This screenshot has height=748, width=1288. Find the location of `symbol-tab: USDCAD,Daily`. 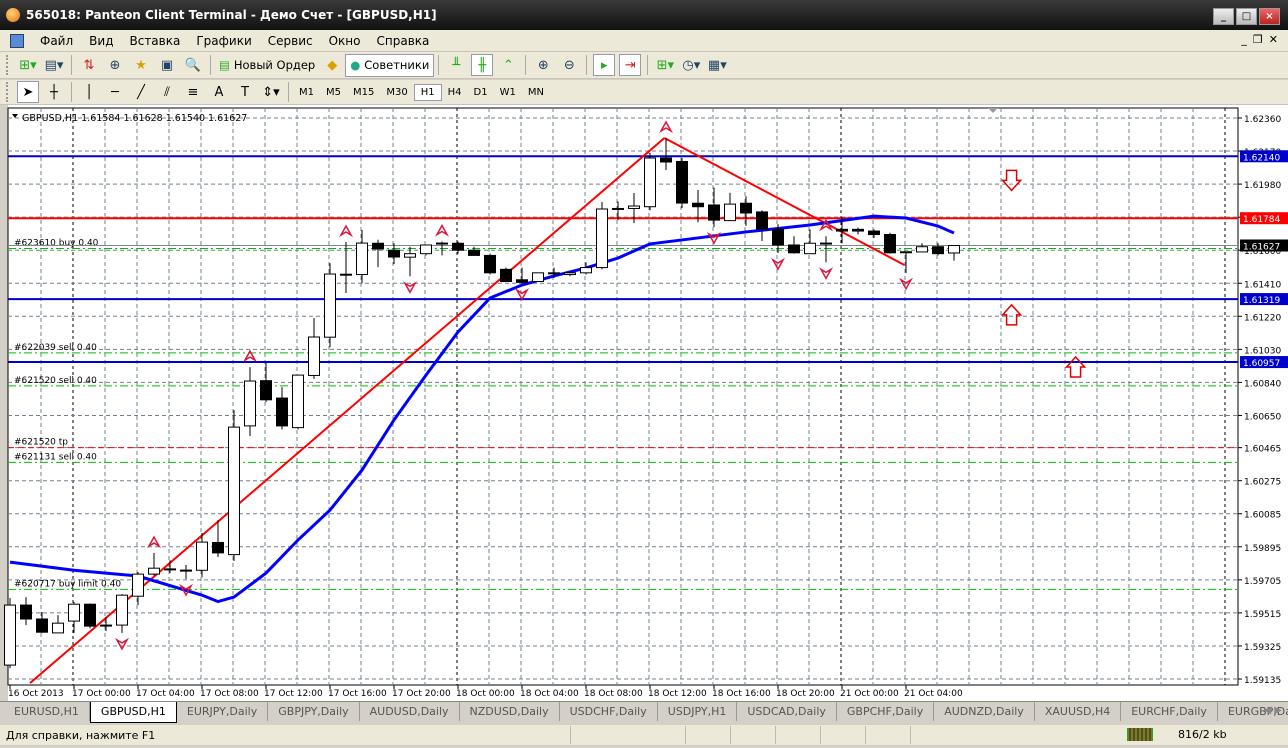

symbol-tab: USDCAD,Daily is located at coordinates (787, 711).